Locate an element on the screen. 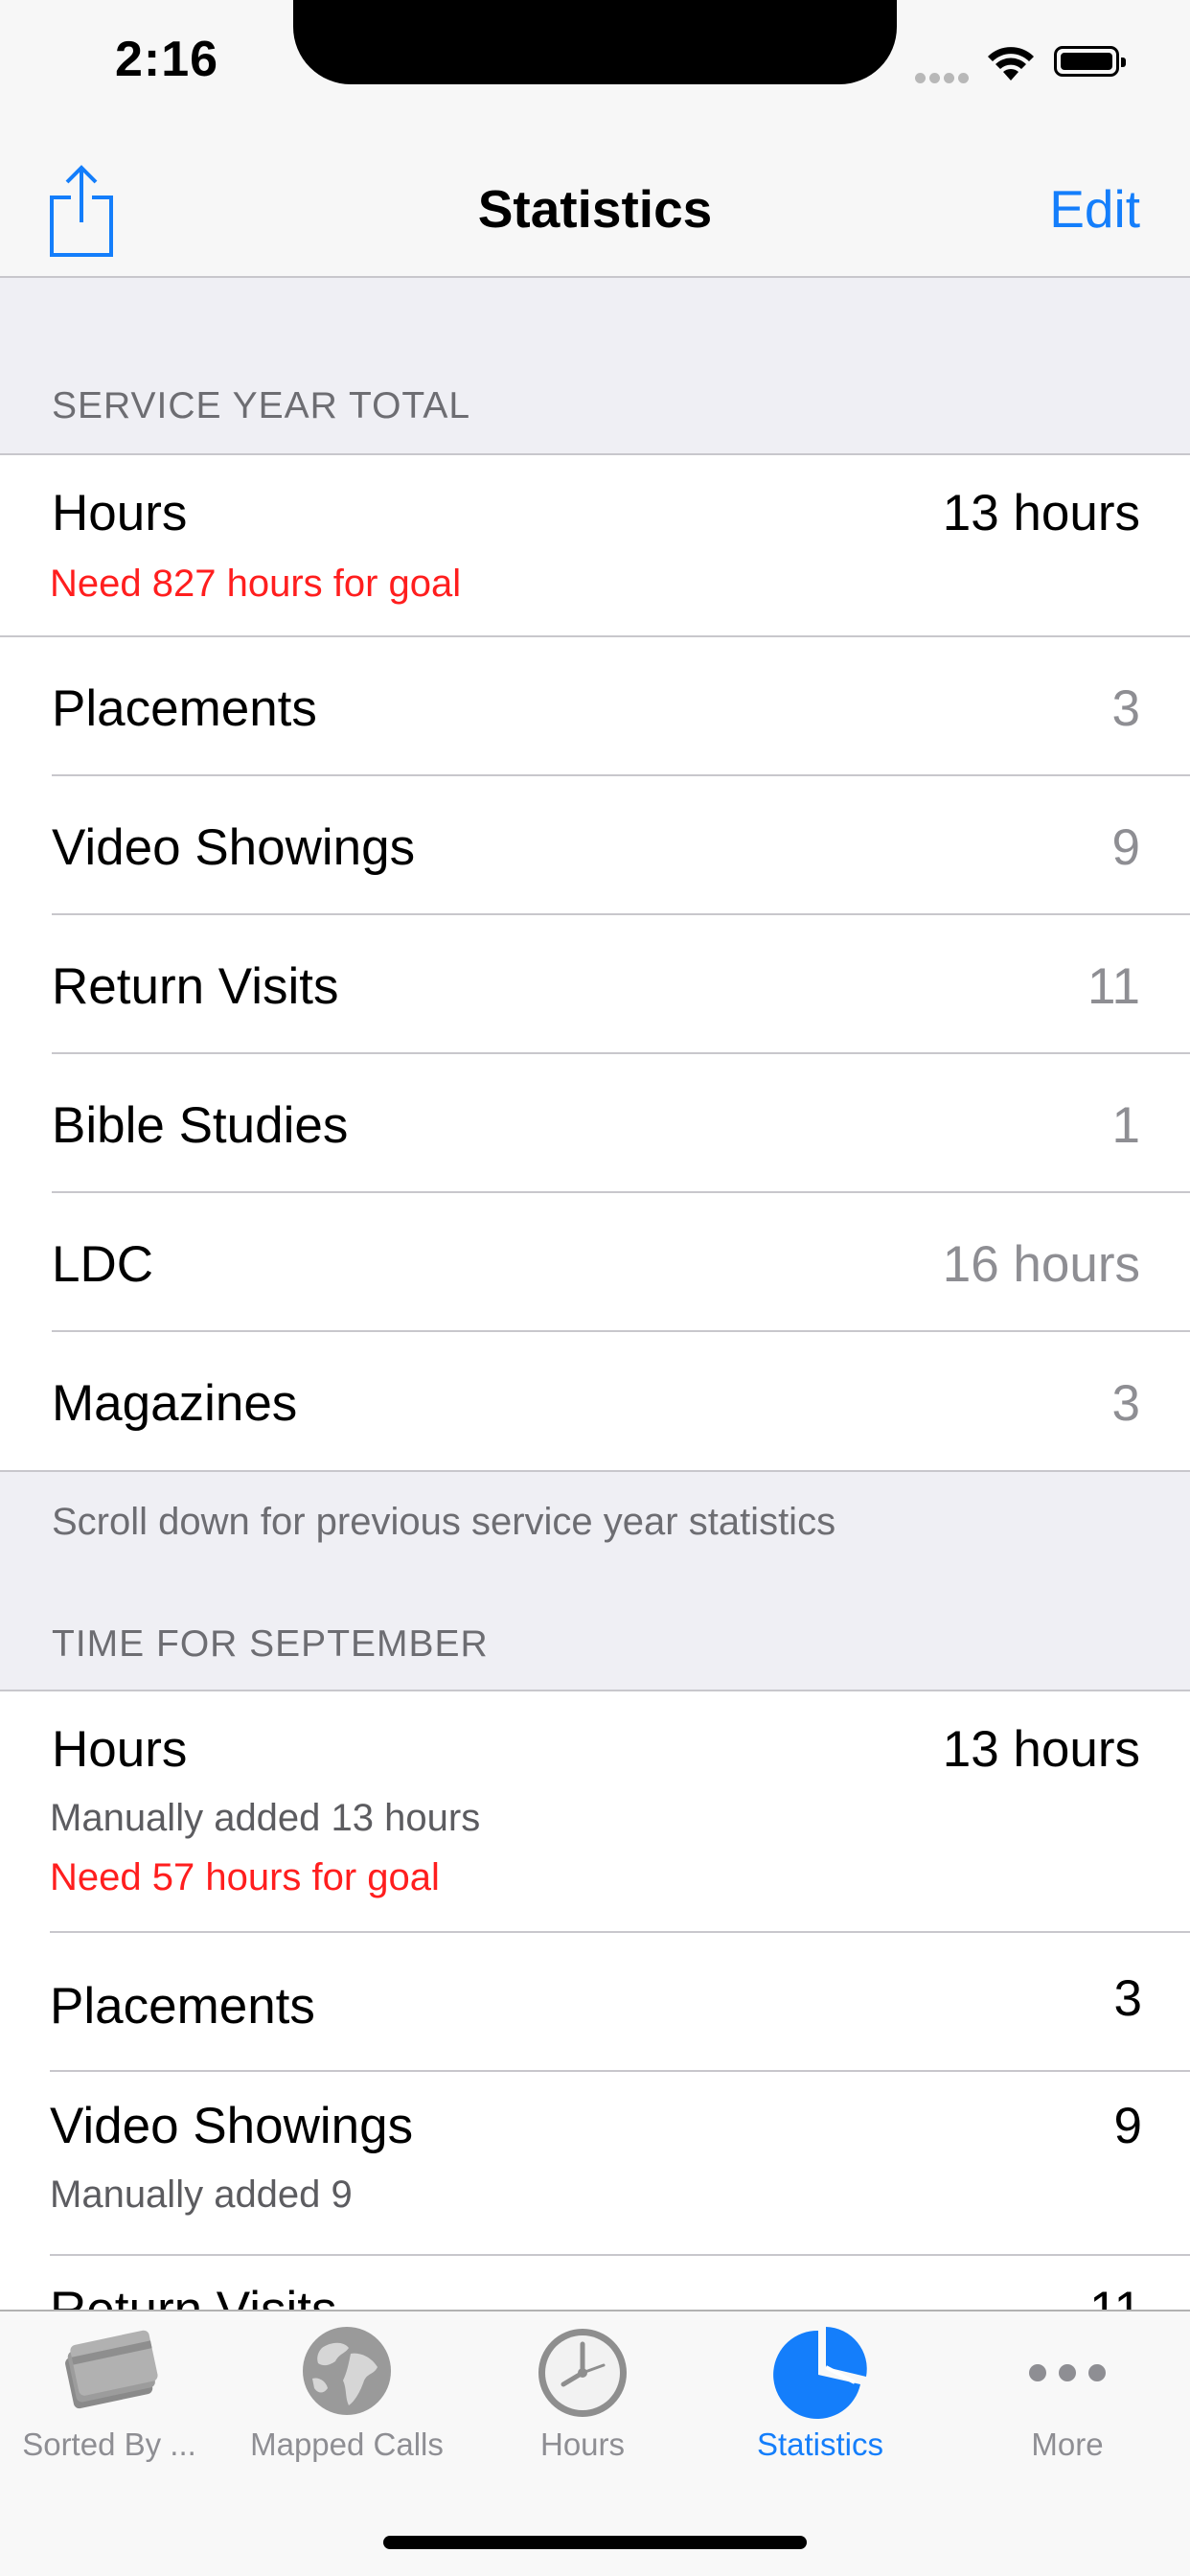 Image resolution: width=1190 pixels, height=2576 pixels. status-time: 2:16 is located at coordinates (167, 59).